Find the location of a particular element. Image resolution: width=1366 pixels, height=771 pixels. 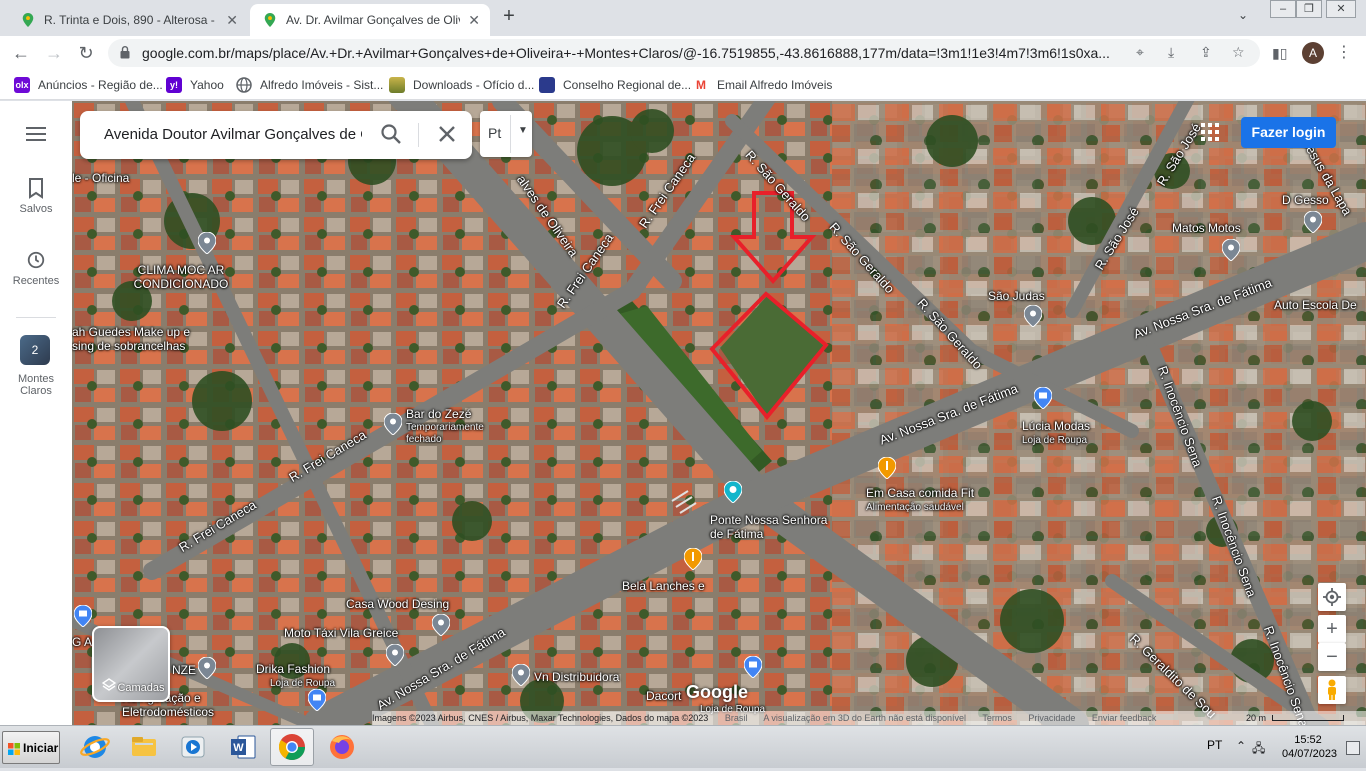

scale-label: 20 m is located at coordinates (1256, 718).